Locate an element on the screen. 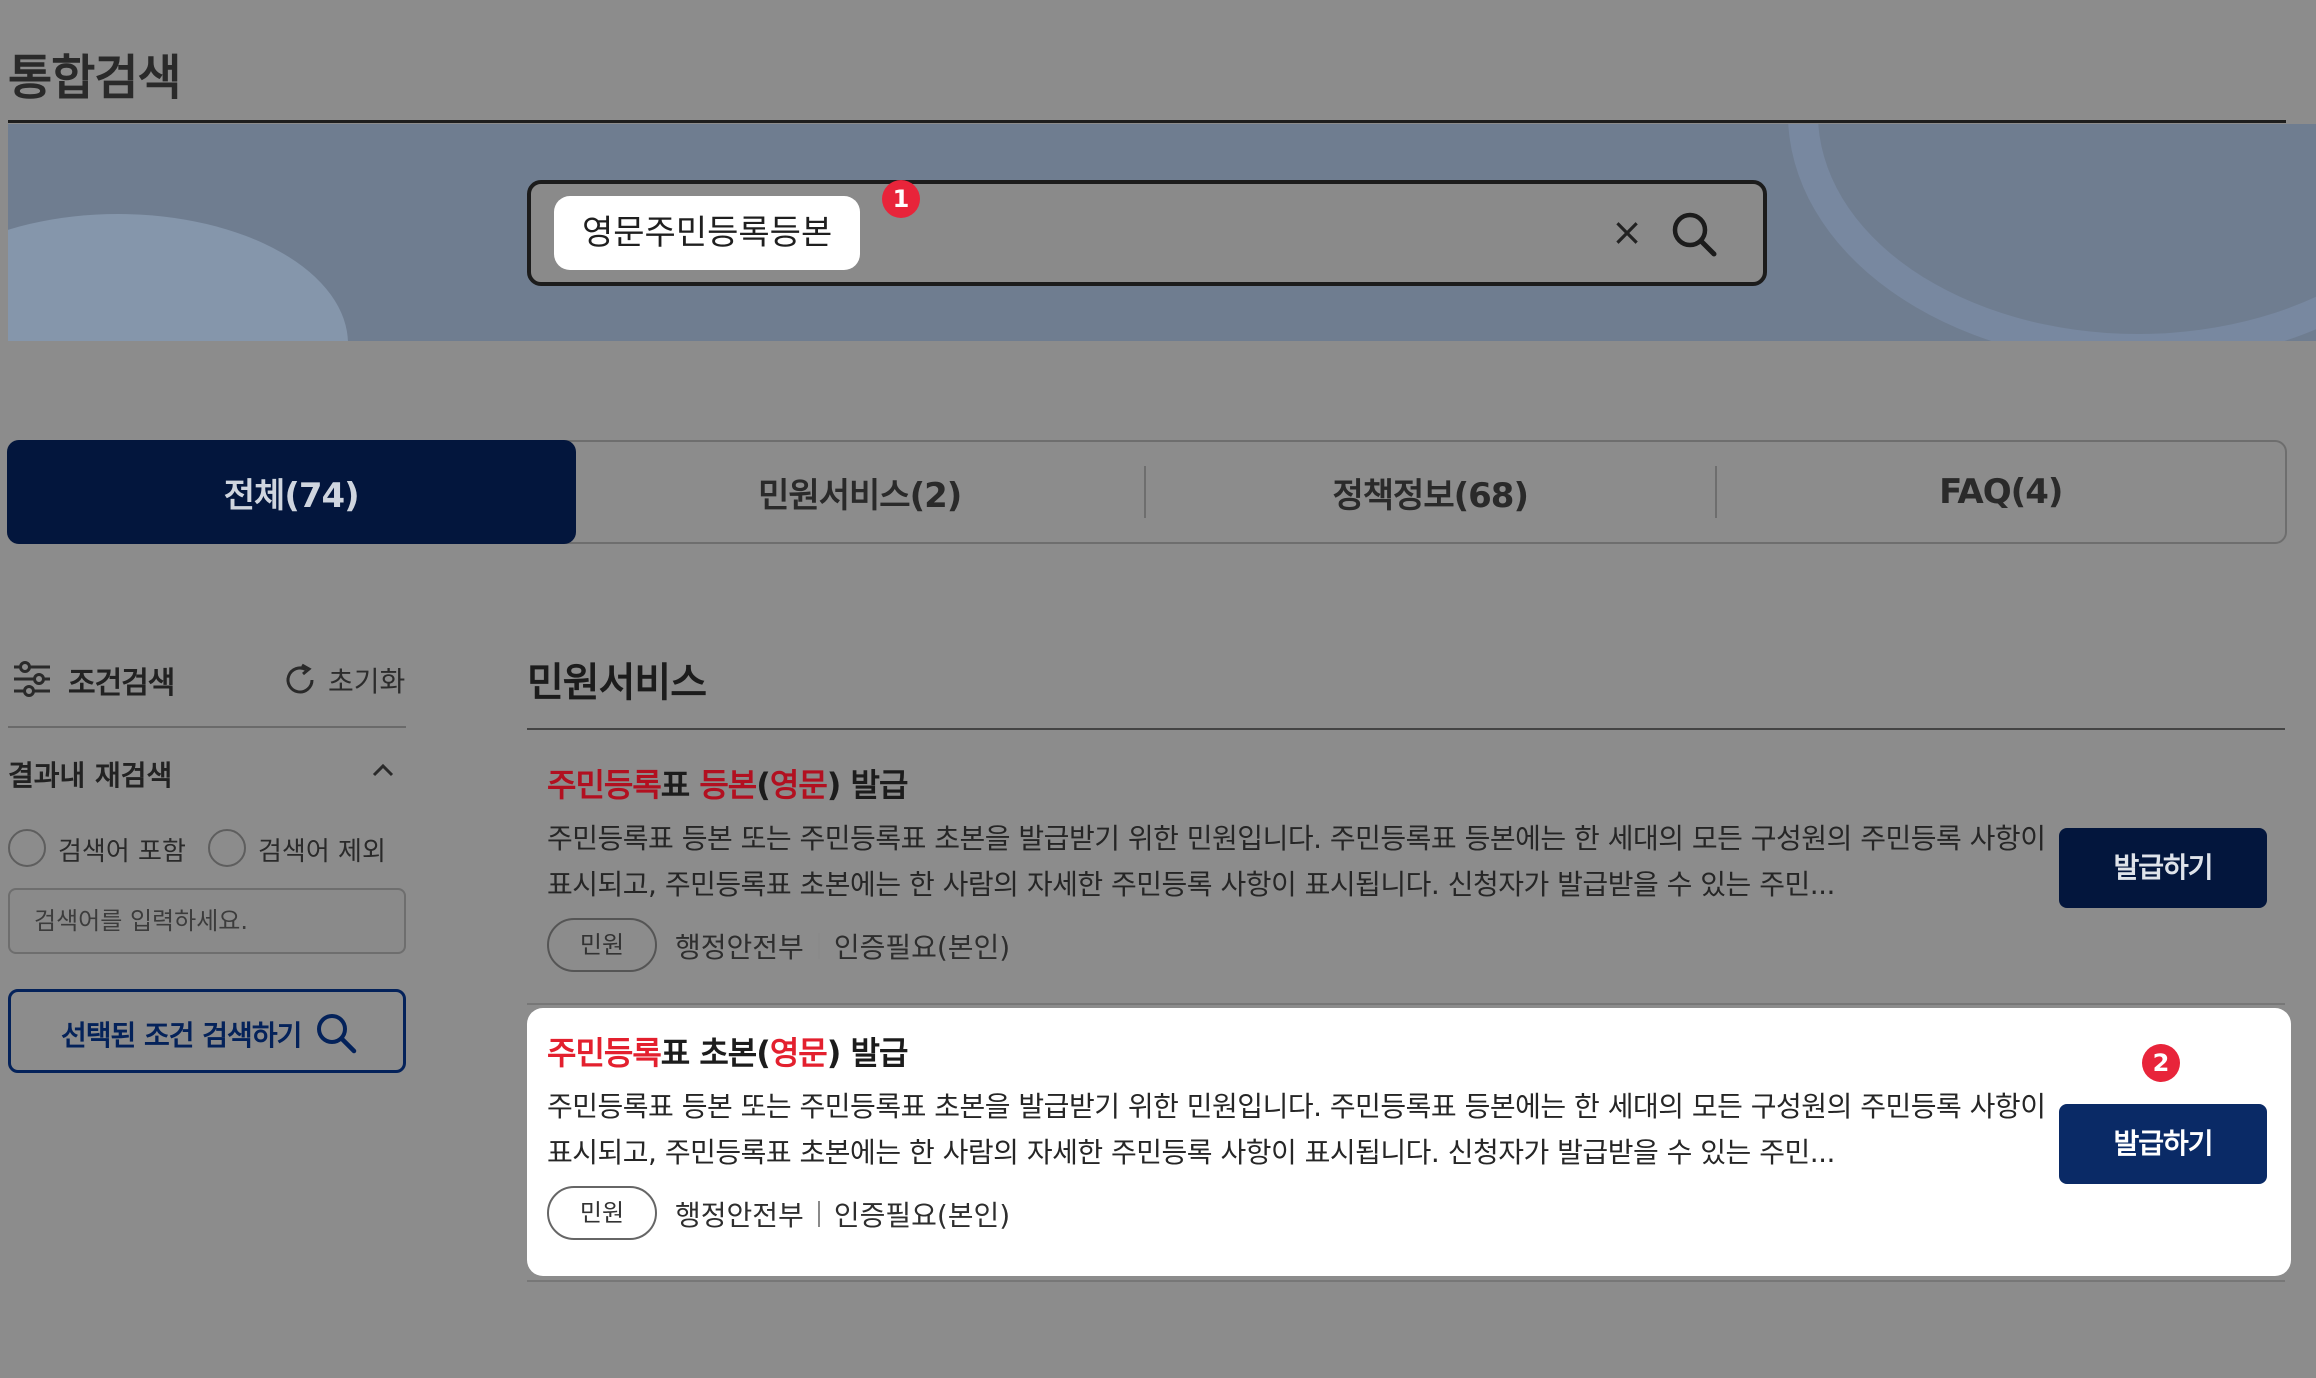 This screenshot has height=1378, width=2316. search-conditions-button: 선택된 조건 검색하기 is located at coordinates (207, 1031).